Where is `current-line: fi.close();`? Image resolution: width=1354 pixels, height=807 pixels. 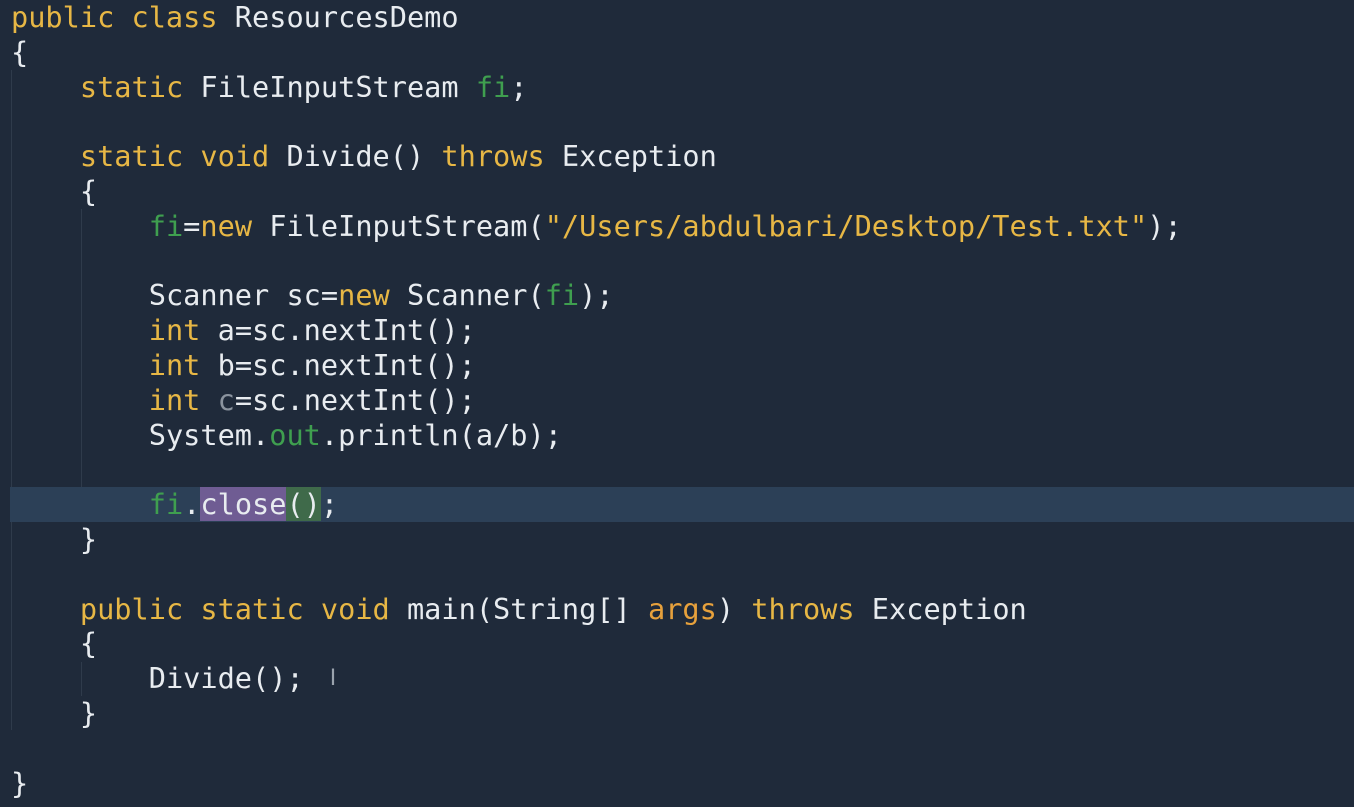
current-line: fi.close(); is located at coordinates (682, 504).